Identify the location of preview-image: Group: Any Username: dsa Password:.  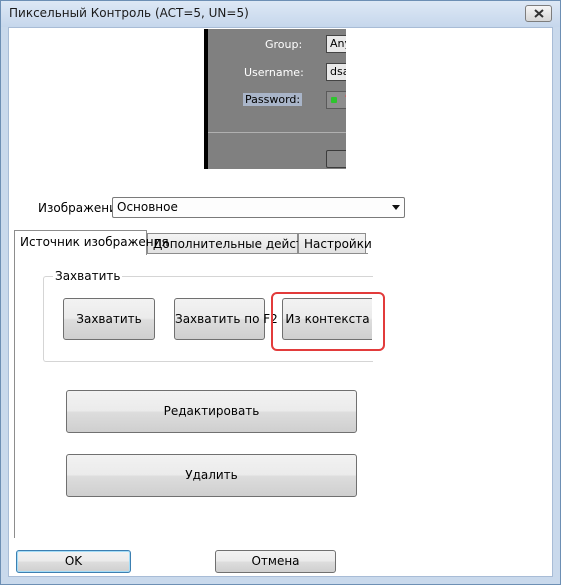
(275, 99).